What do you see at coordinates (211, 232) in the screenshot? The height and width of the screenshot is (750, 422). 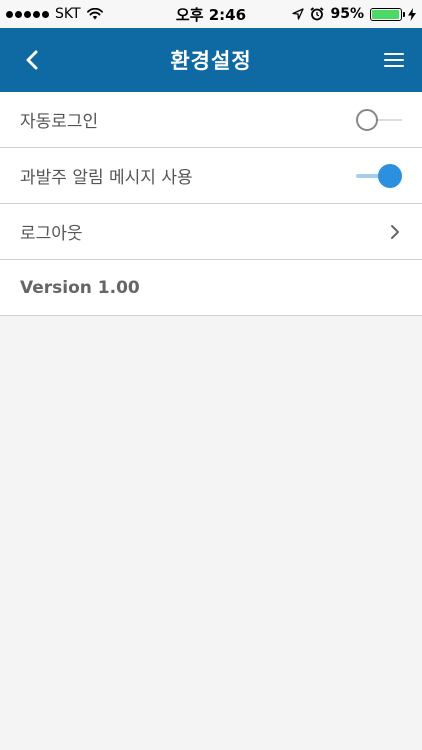 I see `logout-row: 로그아웃` at bounding box center [211, 232].